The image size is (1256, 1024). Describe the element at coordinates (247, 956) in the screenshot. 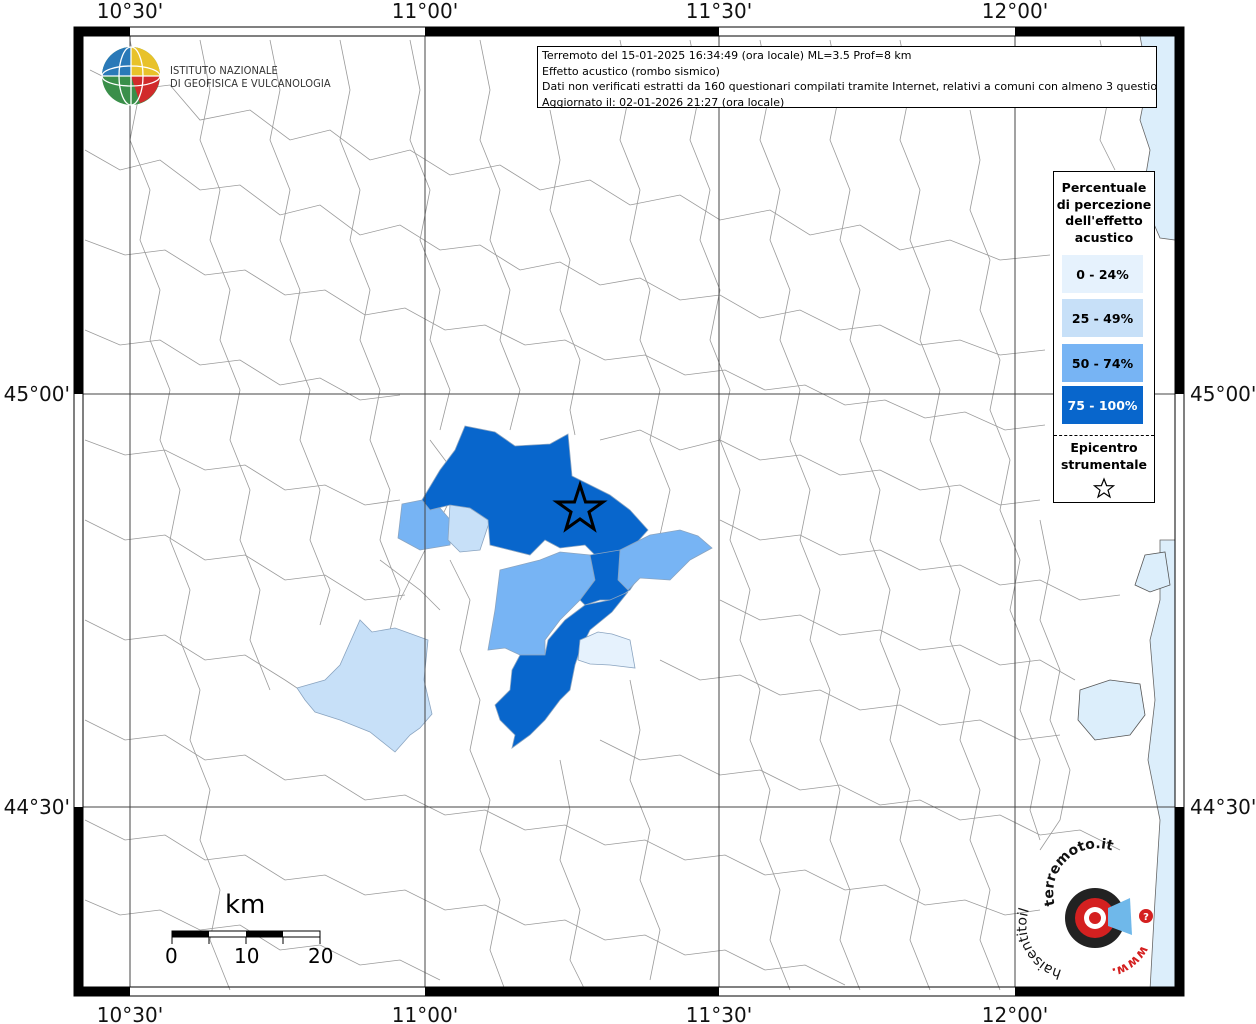

I see `scale-label-10: 10` at that location.